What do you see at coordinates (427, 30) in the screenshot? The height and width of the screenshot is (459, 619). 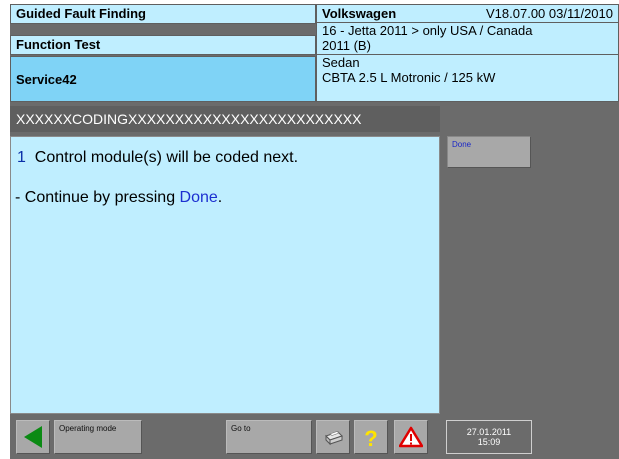 I see `model-label: 16 - Jetta 2011 > only USA / Canada` at bounding box center [427, 30].